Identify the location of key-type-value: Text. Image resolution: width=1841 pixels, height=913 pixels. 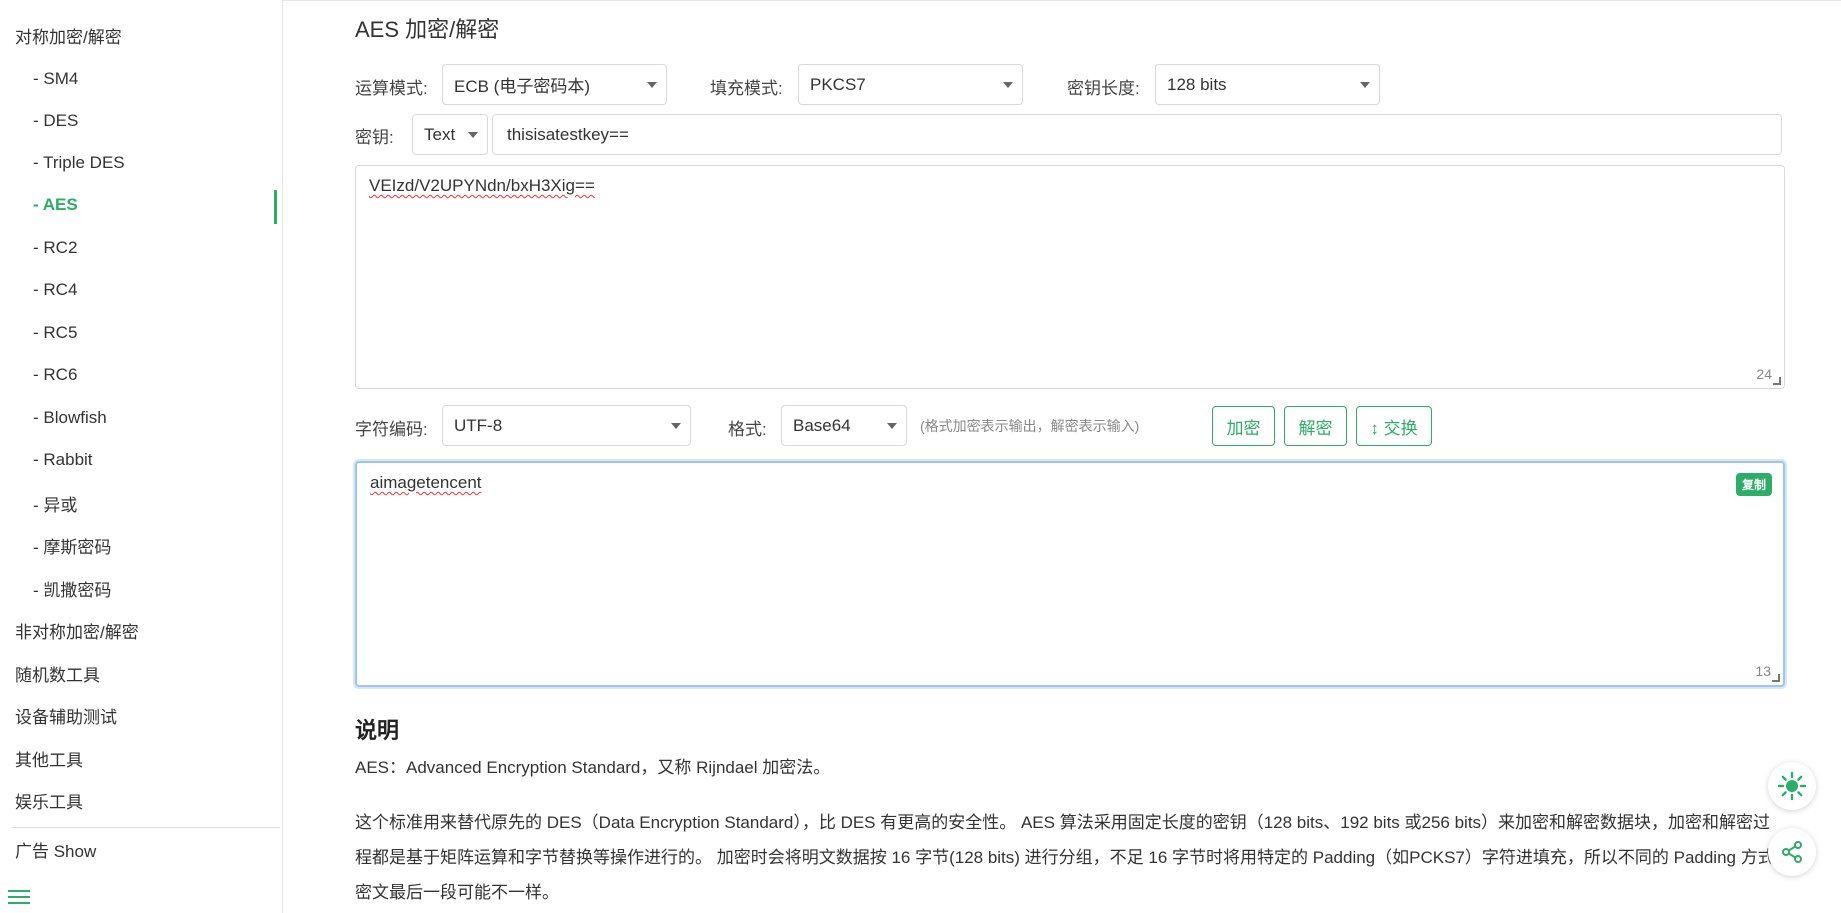
(440, 134).